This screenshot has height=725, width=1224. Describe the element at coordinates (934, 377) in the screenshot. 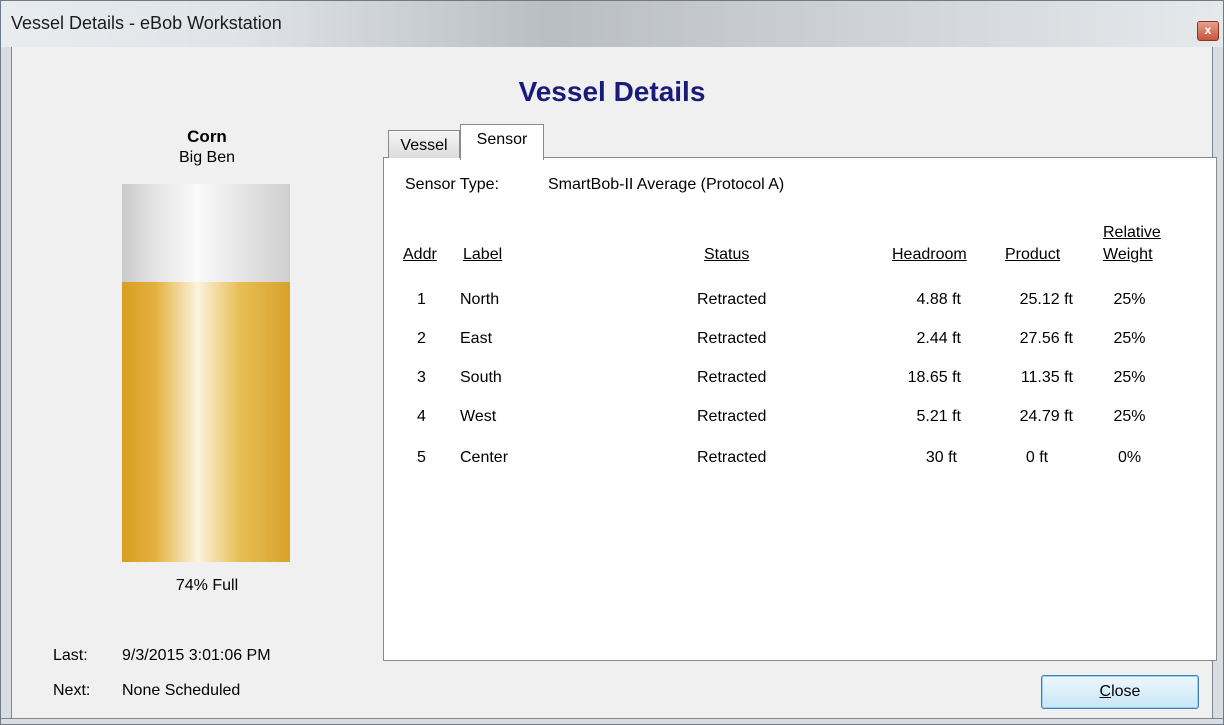

I see `row-3-headroom: 18.65 ft` at that location.